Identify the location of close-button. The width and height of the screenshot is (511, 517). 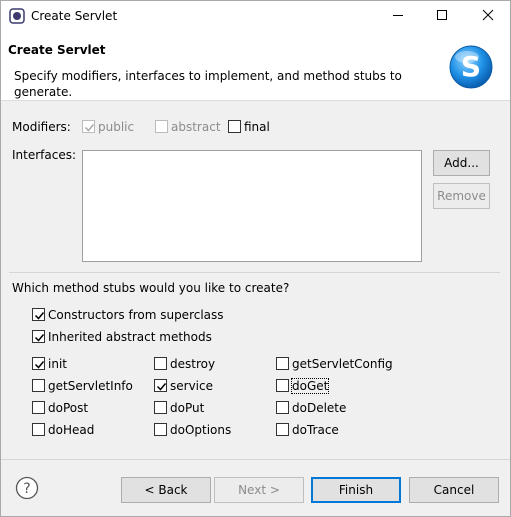
(488, 16).